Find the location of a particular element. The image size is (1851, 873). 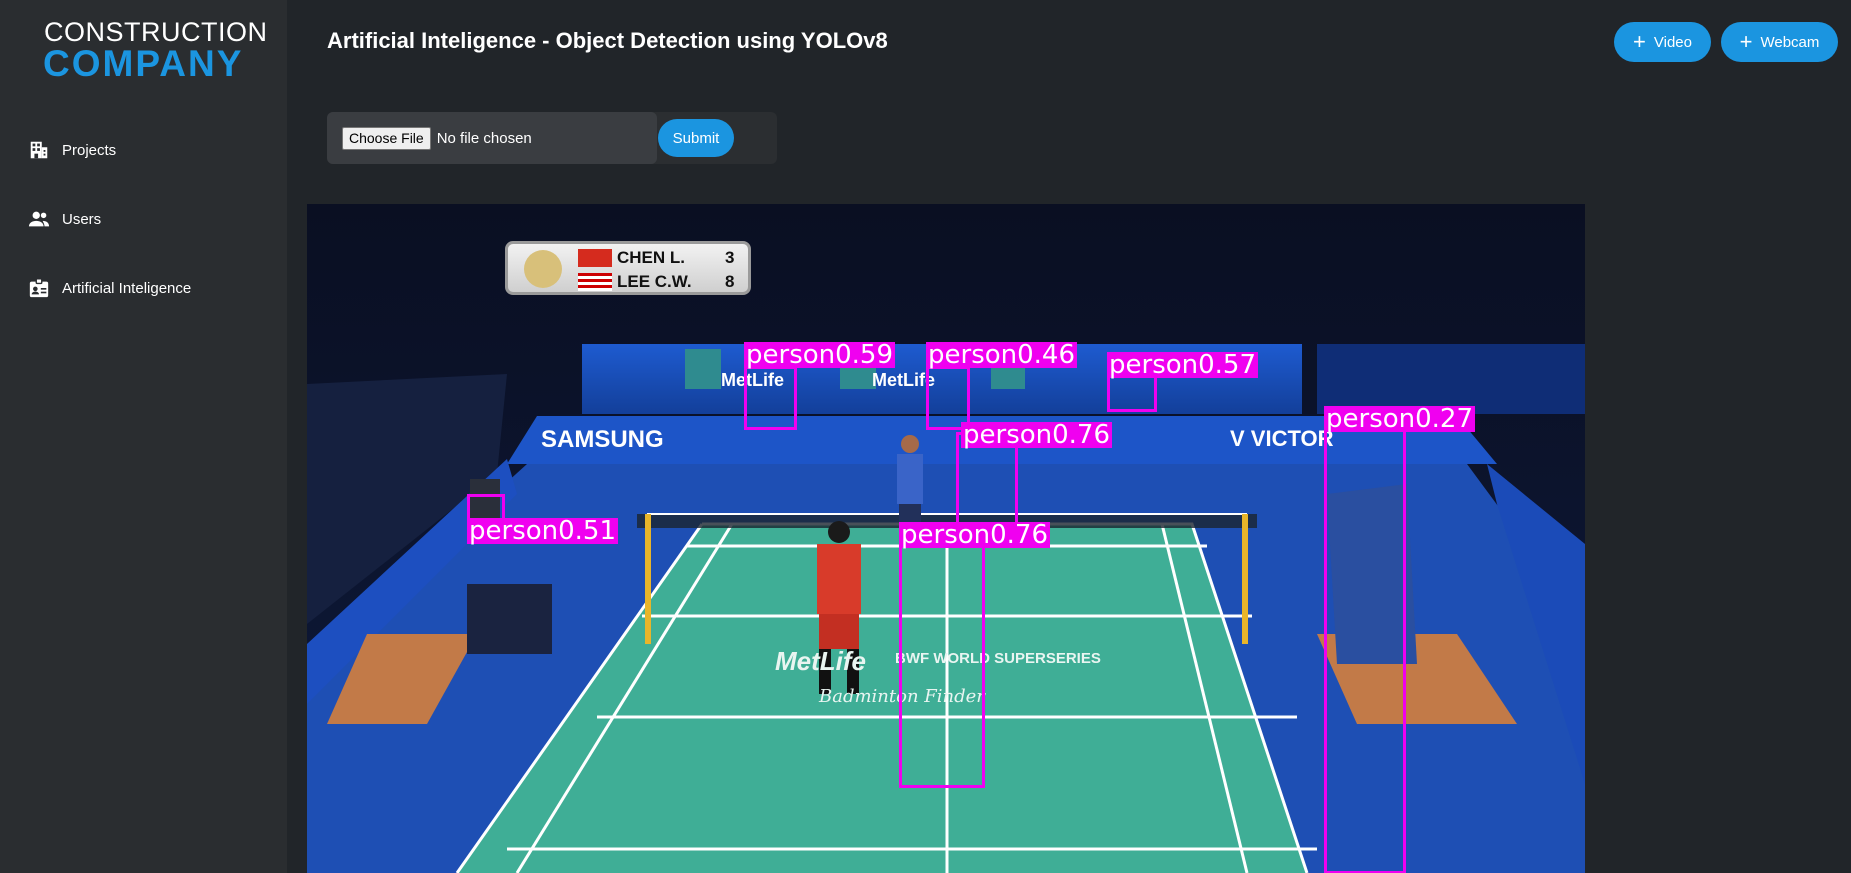

player-score: 8 is located at coordinates (730, 281).